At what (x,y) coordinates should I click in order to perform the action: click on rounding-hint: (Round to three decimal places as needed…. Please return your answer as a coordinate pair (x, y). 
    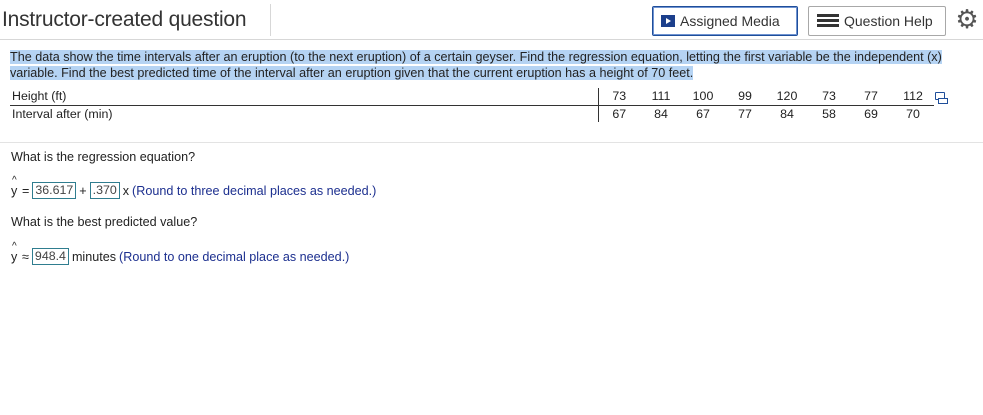
    Looking at the image, I should click on (254, 190).